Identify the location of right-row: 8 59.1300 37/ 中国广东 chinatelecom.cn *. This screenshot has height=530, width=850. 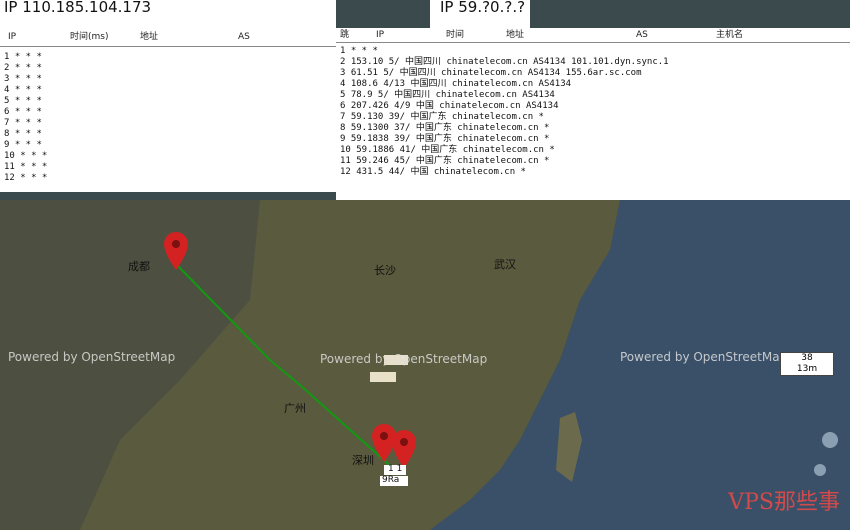
(445, 128).